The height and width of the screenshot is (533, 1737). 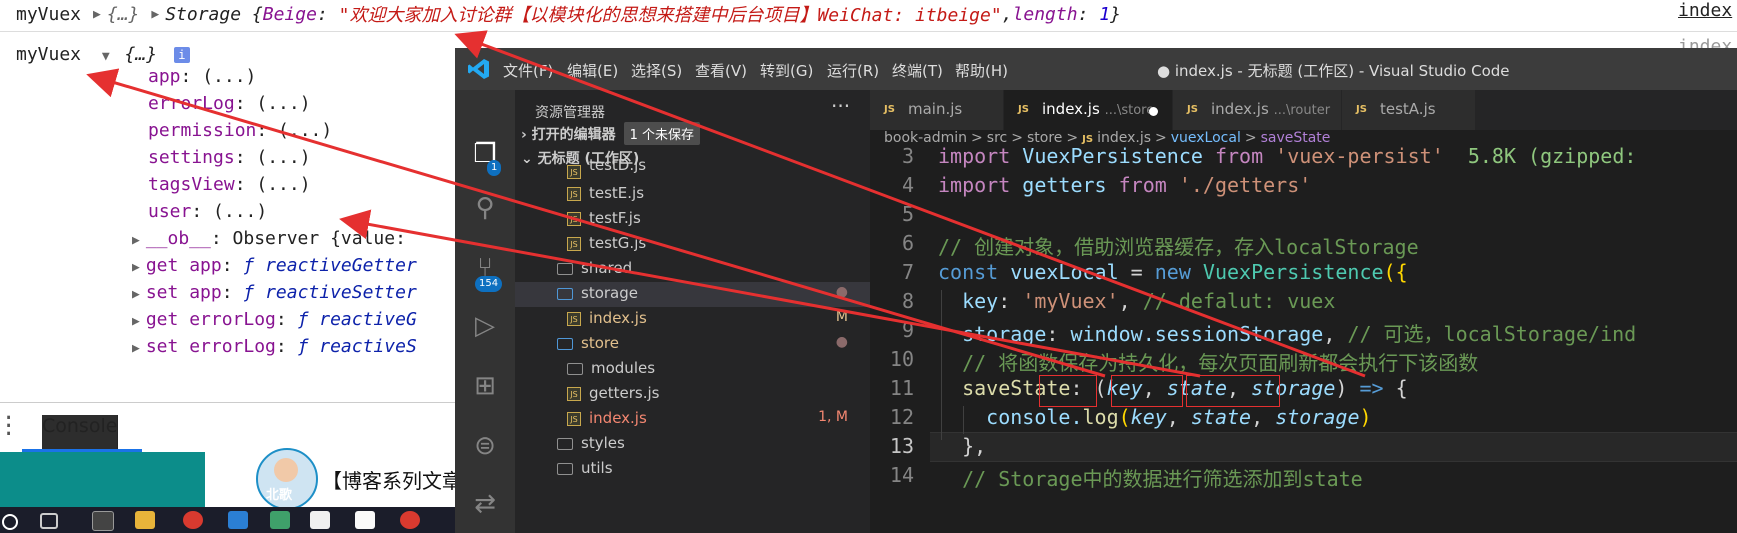 I want to click on menu-help: 帮助(H), so click(x=981, y=70).